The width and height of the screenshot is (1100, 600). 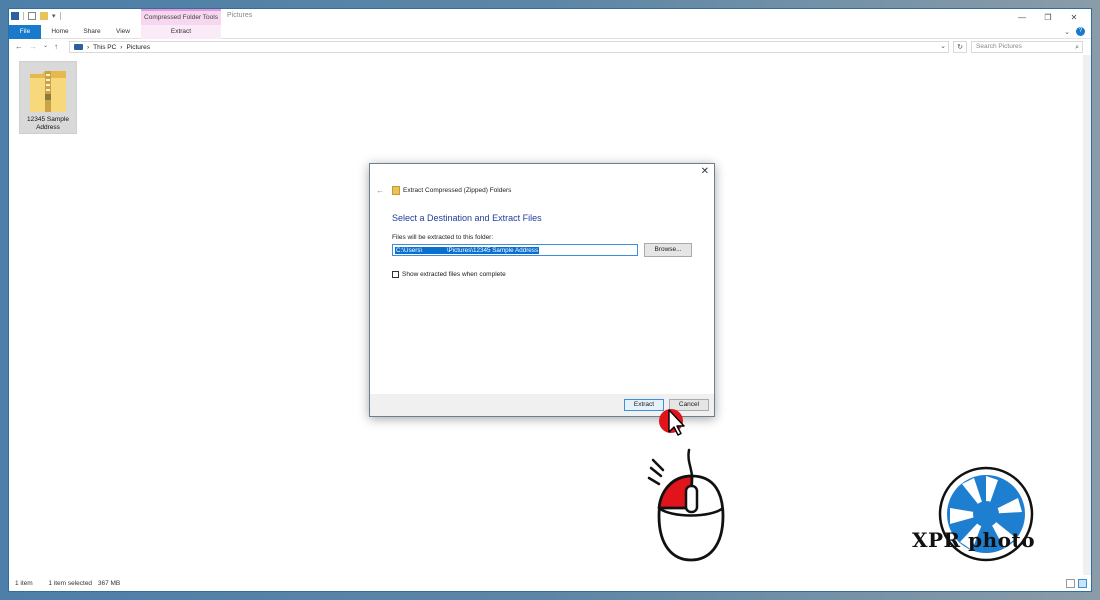 What do you see at coordinates (686, 505) in the screenshot?
I see `mouse-click-illustration-icon` at bounding box center [686, 505].